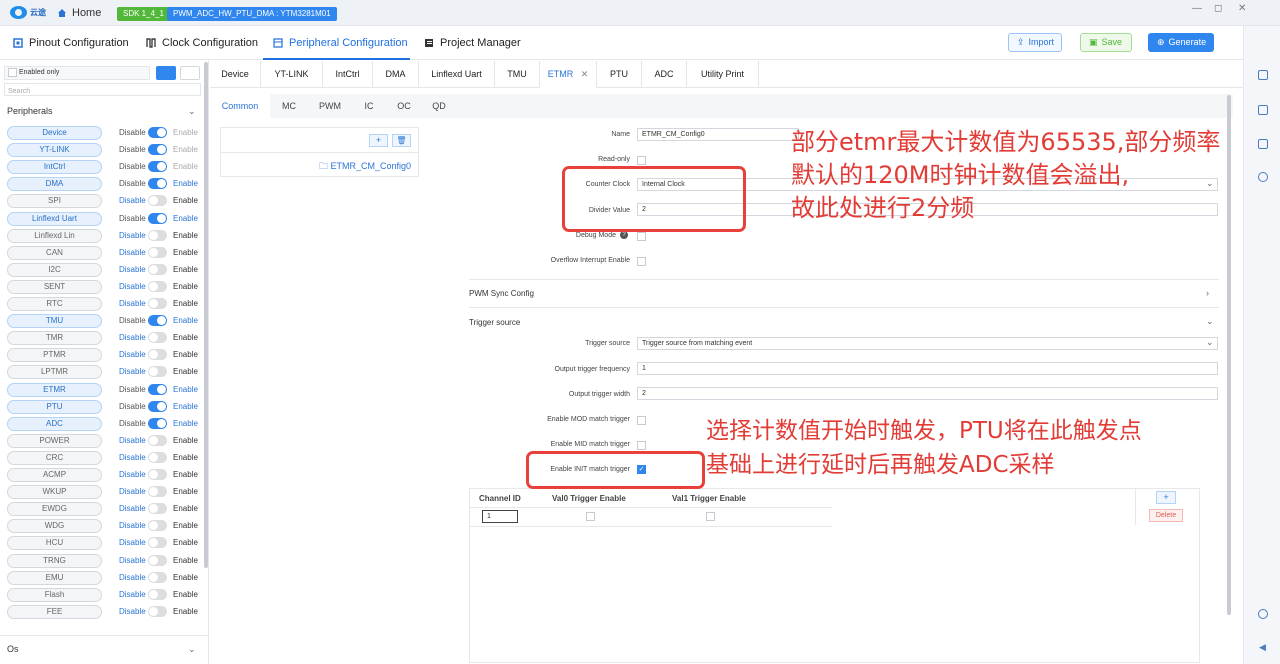 This screenshot has width=1280, height=664. Describe the element at coordinates (104, 304) in the screenshot. I see `sidebar-item-rtc: RTC Disable Enable` at that location.